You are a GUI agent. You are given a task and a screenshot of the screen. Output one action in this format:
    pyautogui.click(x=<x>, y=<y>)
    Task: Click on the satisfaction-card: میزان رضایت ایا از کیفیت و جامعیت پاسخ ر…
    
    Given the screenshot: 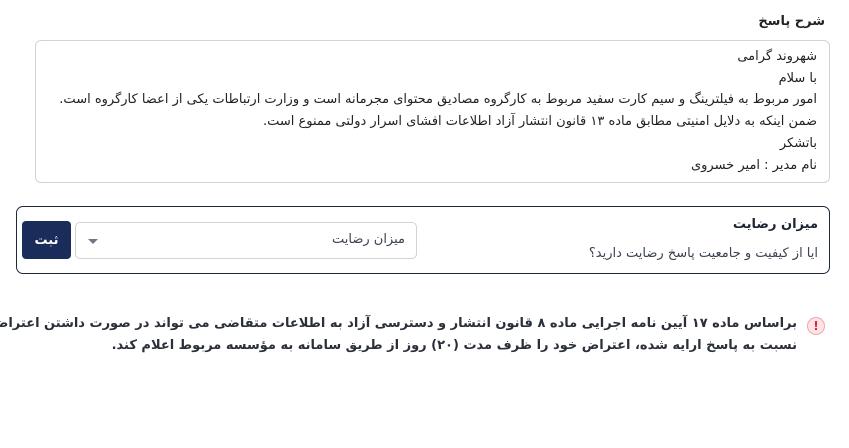 What is the action you would take?
    pyautogui.click(x=423, y=240)
    